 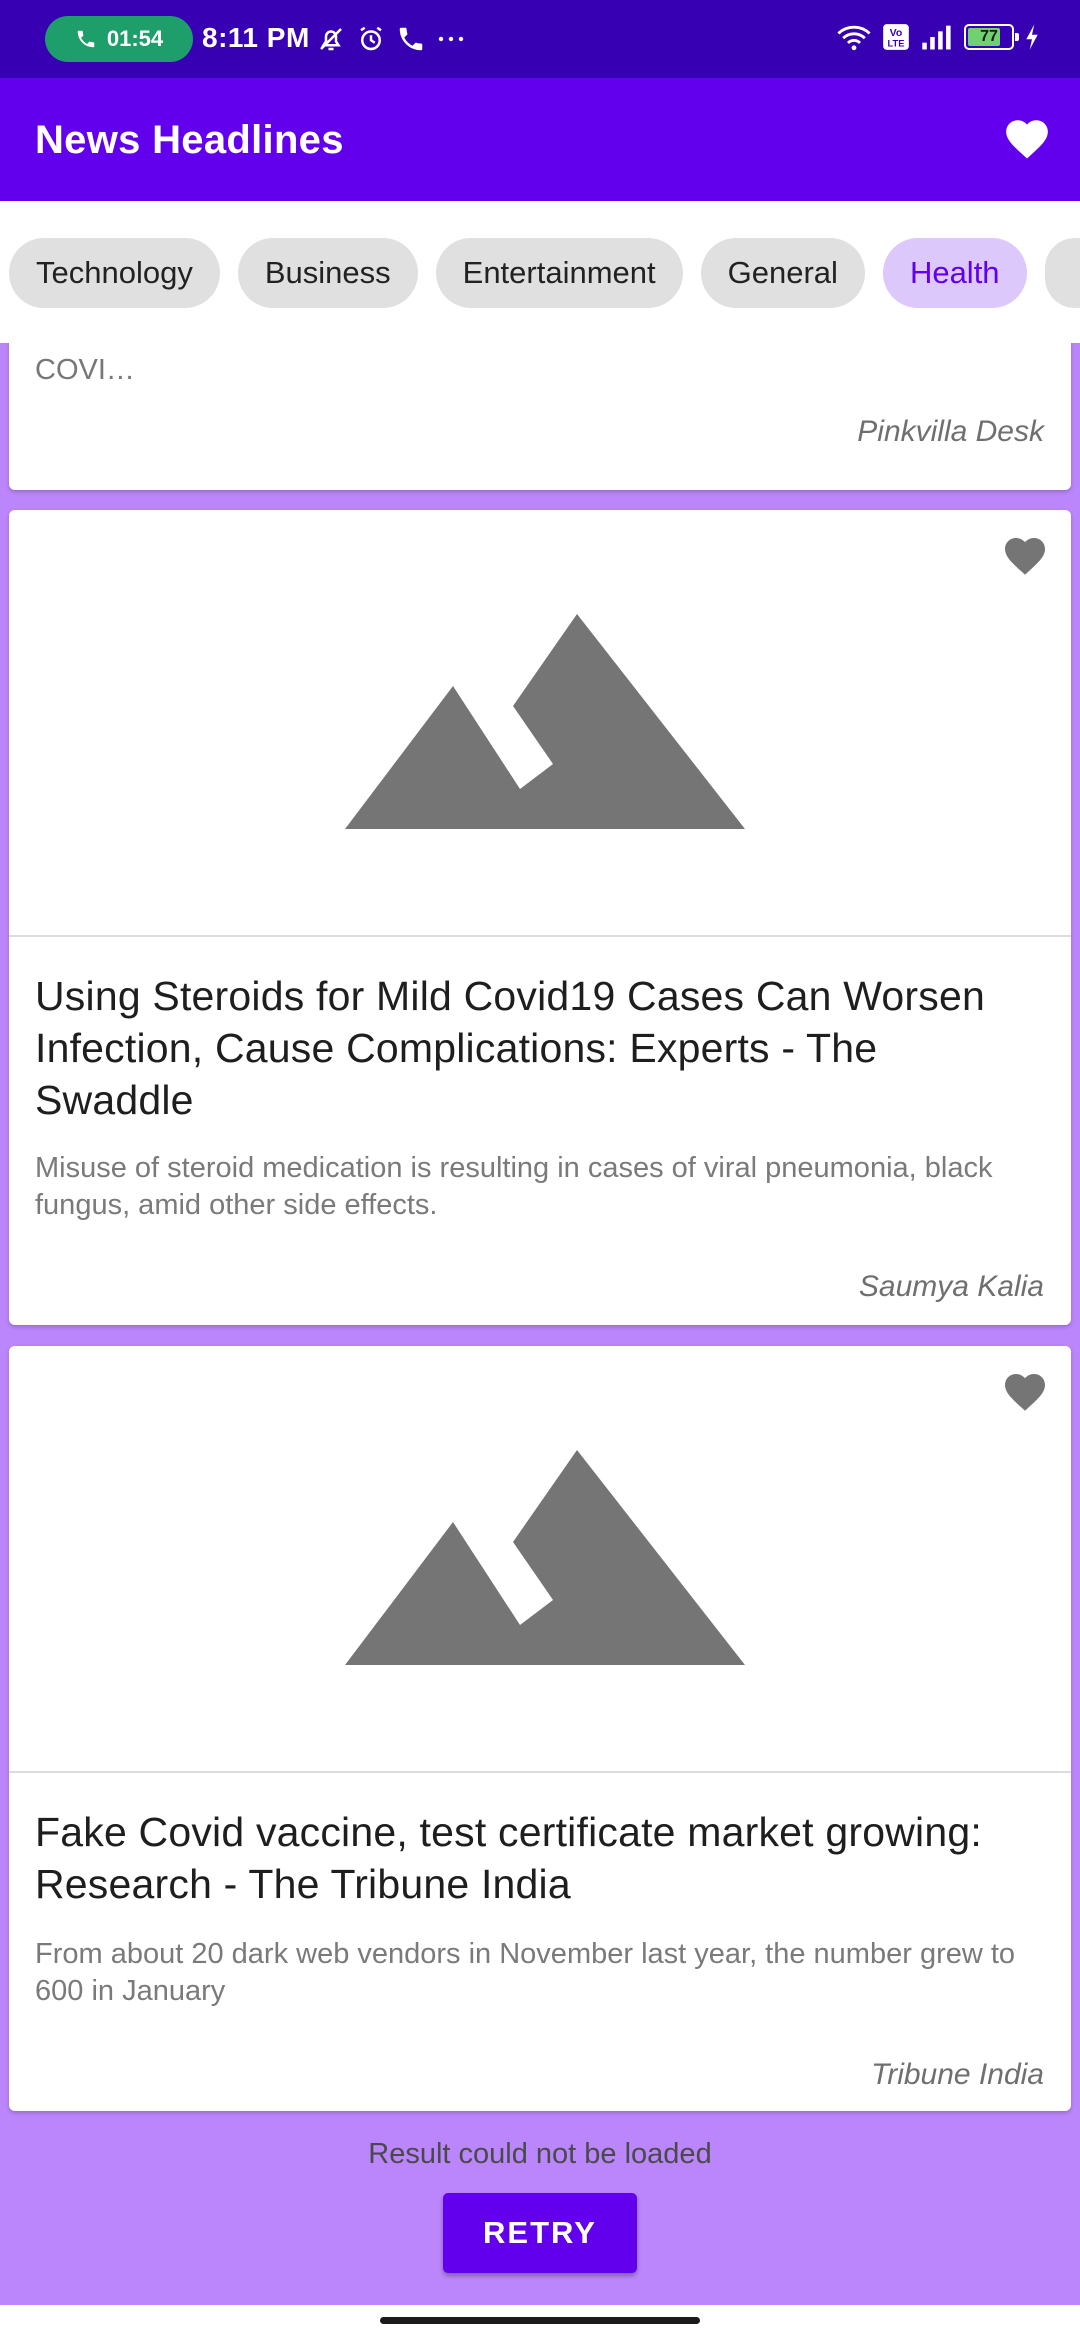 What do you see at coordinates (896, 33) in the screenshot?
I see `svg-text: Vo` at bounding box center [896, 33].